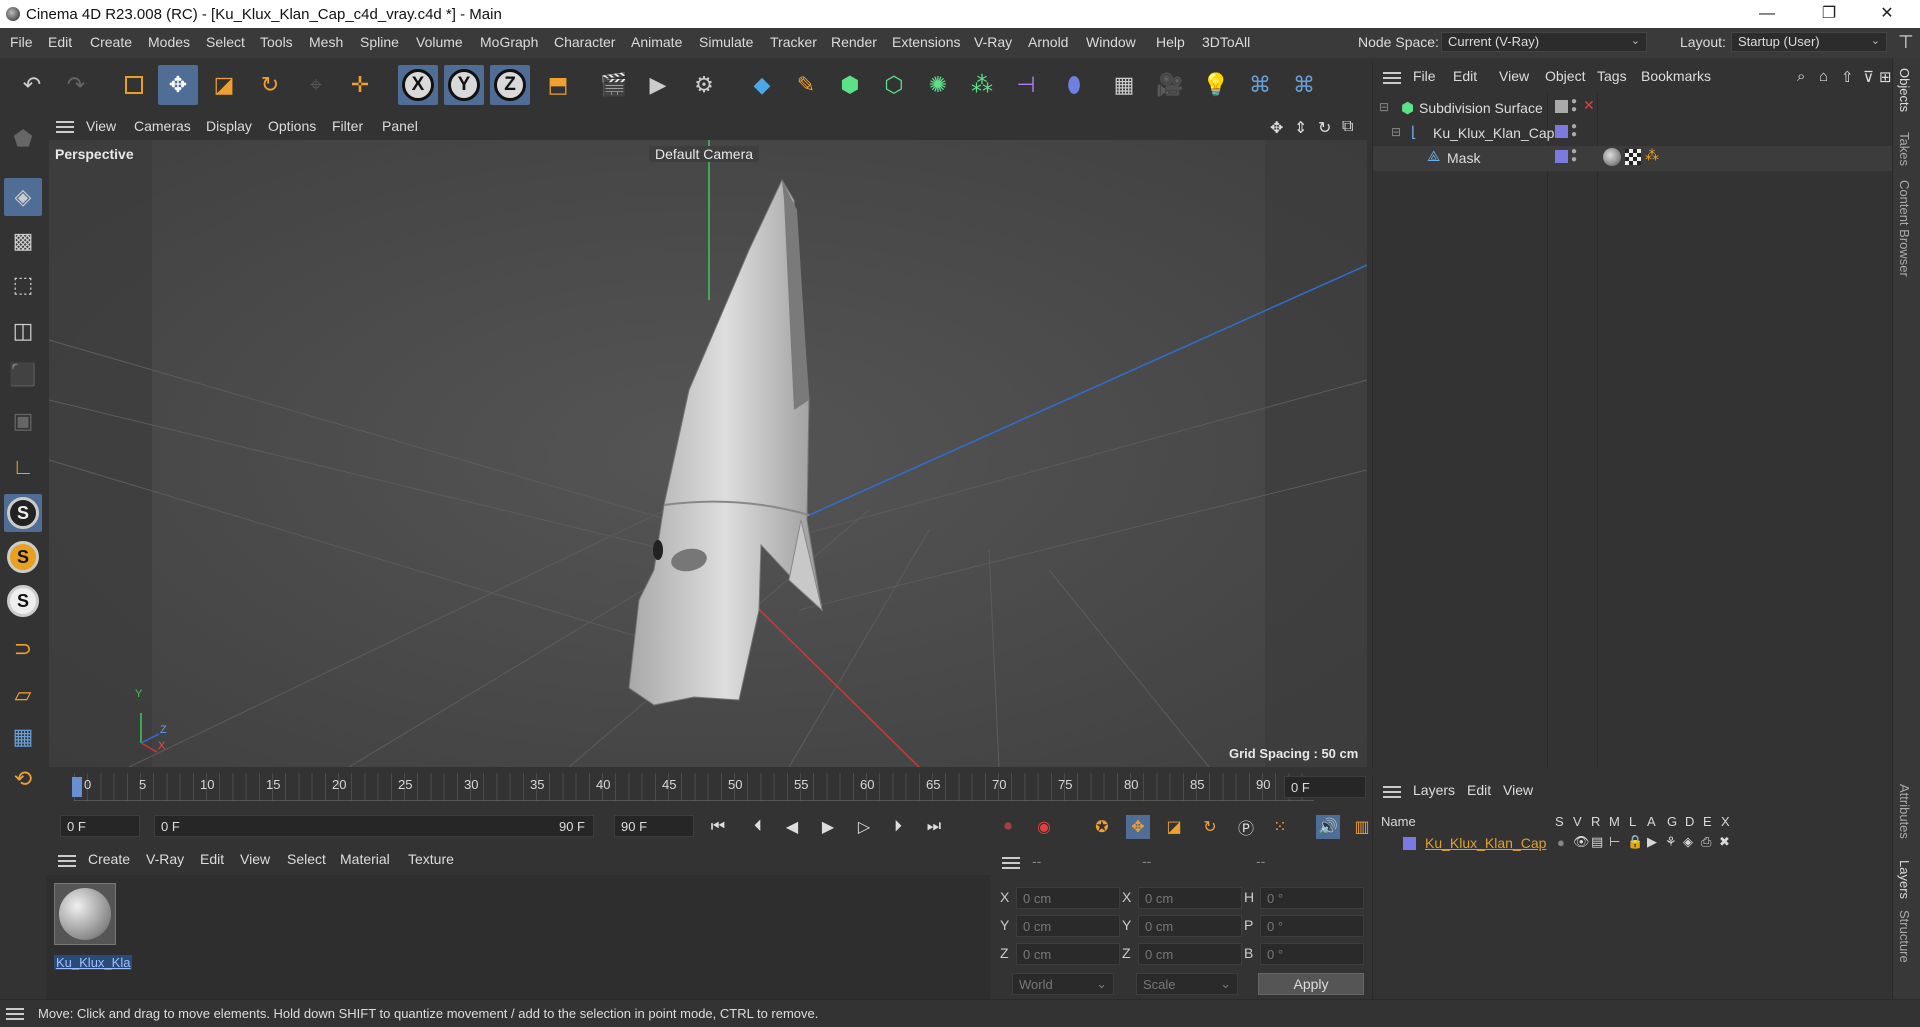 The image size is (1920, 1027). Describe the element at coordinates (326, 42) in the screenshot. I see `menu-mesh: Mesh` at that location.